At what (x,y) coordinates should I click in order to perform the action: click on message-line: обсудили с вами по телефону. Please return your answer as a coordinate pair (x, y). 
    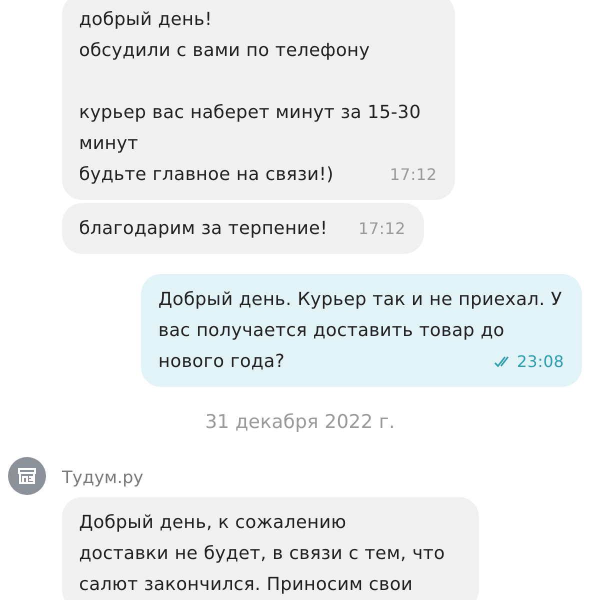
    Looking at the image, I should click on (224, 51).